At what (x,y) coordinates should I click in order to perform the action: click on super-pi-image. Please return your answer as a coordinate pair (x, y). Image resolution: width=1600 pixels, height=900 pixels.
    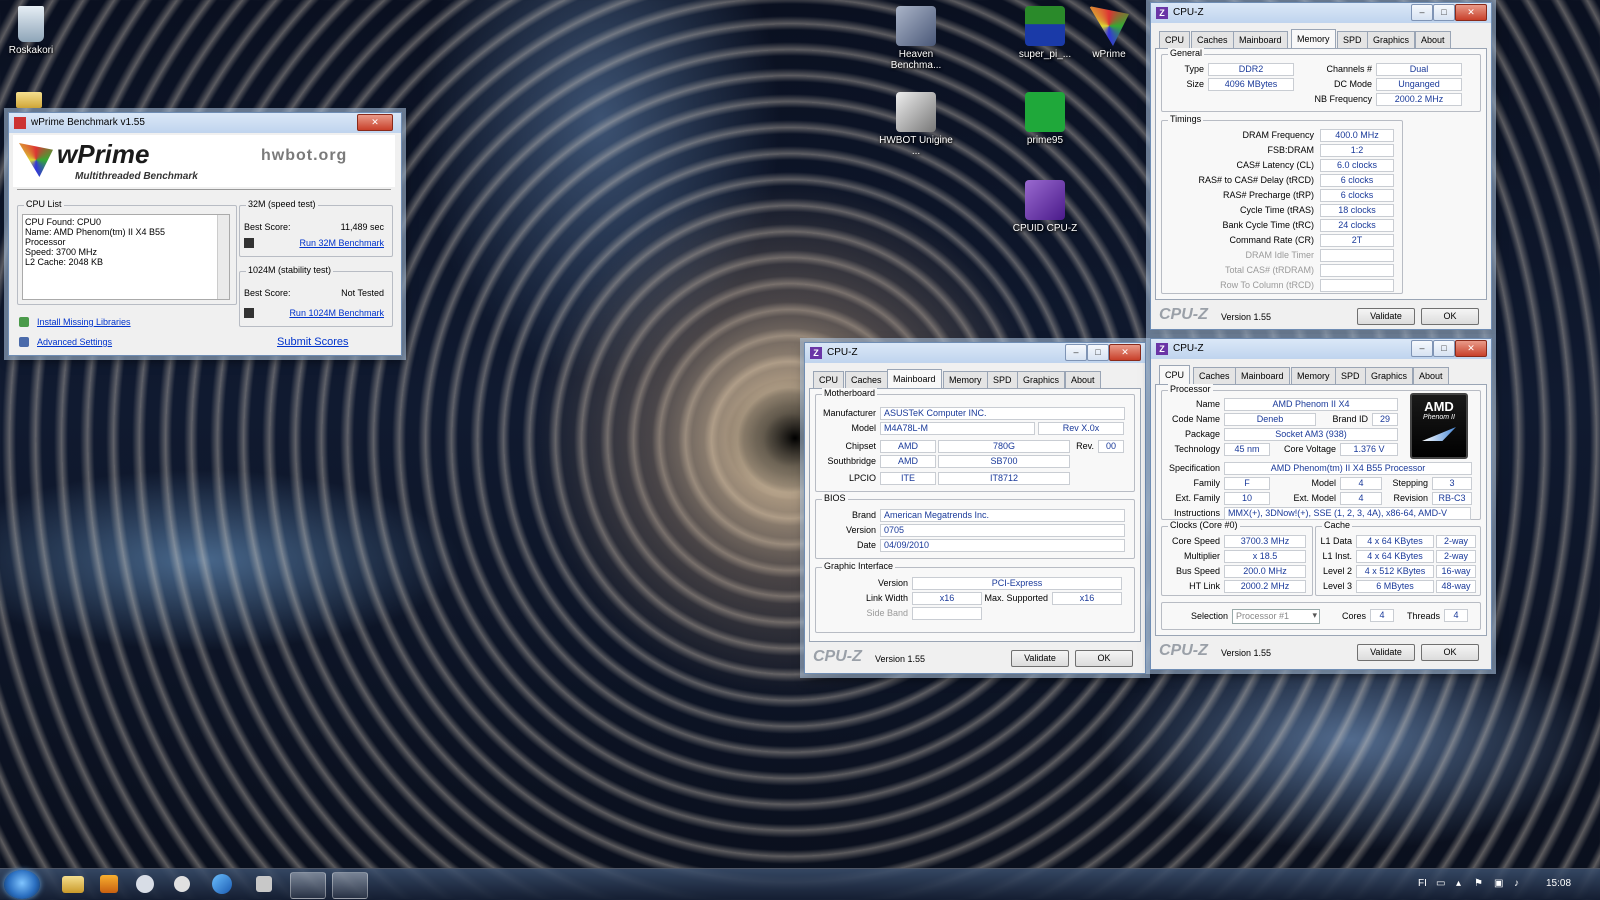
    Looking at the image, I should click on (1045, 26).